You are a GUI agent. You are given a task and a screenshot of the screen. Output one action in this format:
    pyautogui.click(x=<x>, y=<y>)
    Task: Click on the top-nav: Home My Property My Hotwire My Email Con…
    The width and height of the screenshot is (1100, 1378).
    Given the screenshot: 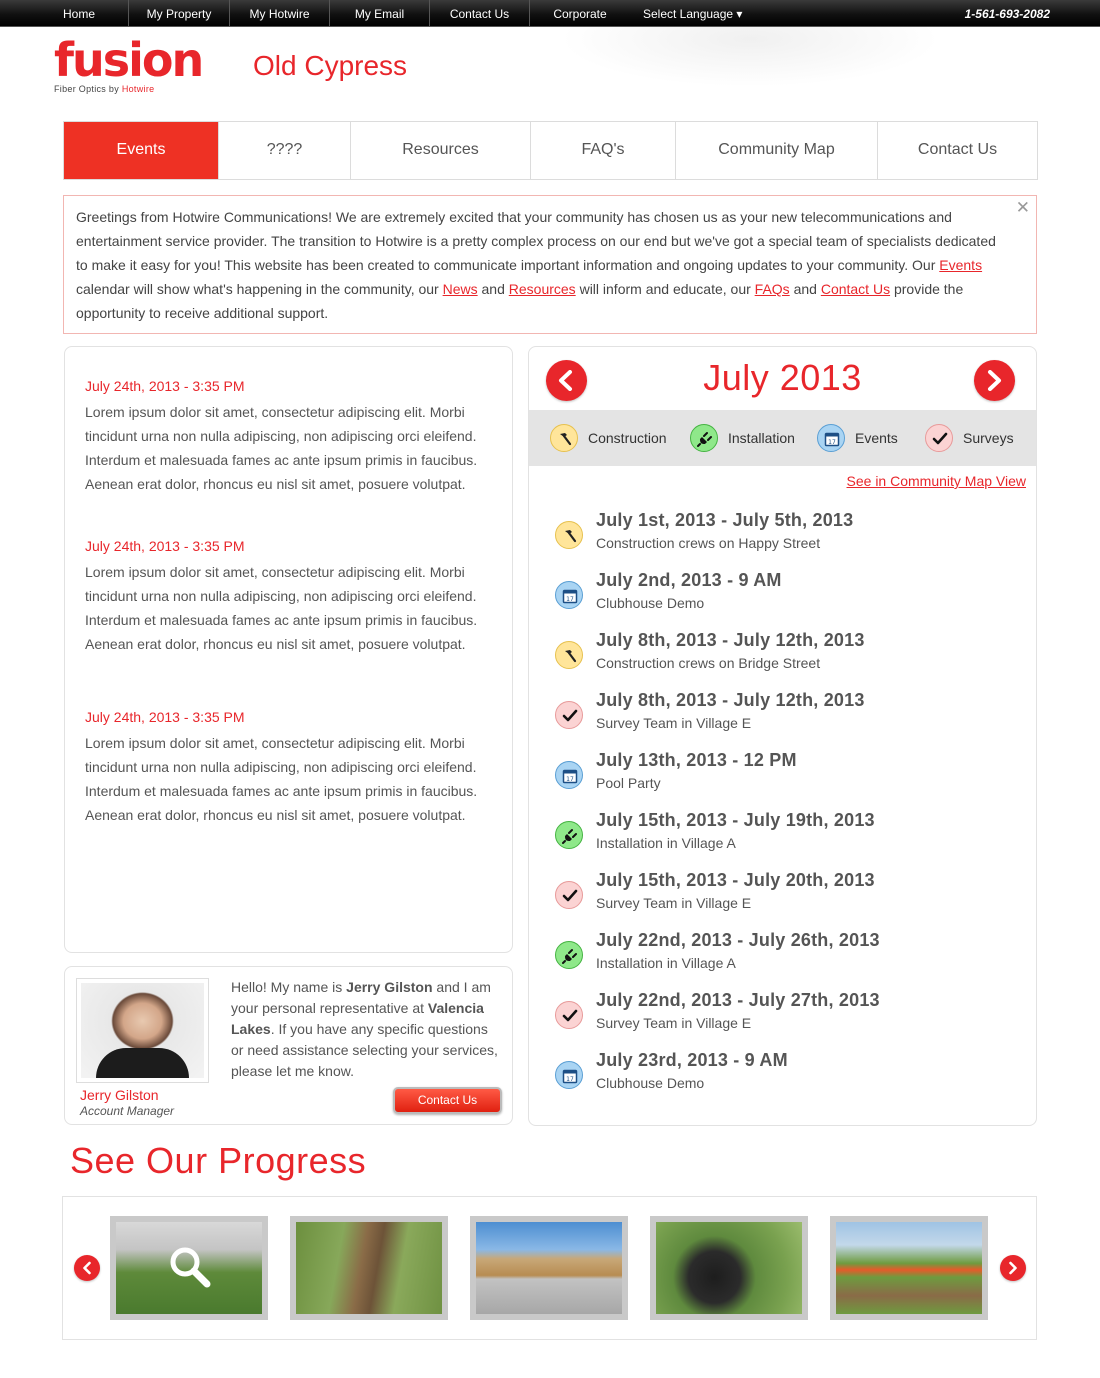 What is the action you would take?
    pyautogui.click(x=330, y=13)
    